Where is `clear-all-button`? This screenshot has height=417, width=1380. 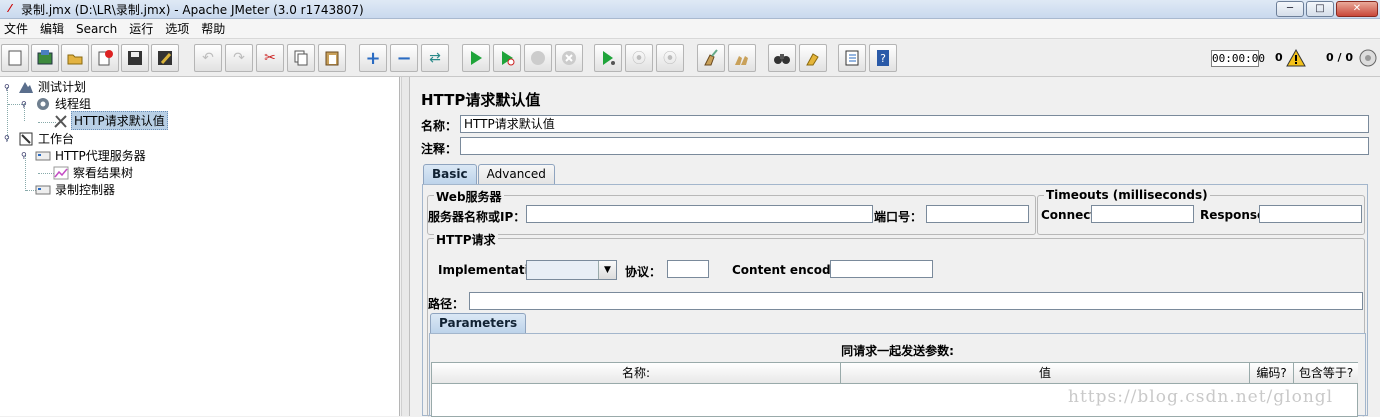 clear-all-button is located at coordinates (742, 58).